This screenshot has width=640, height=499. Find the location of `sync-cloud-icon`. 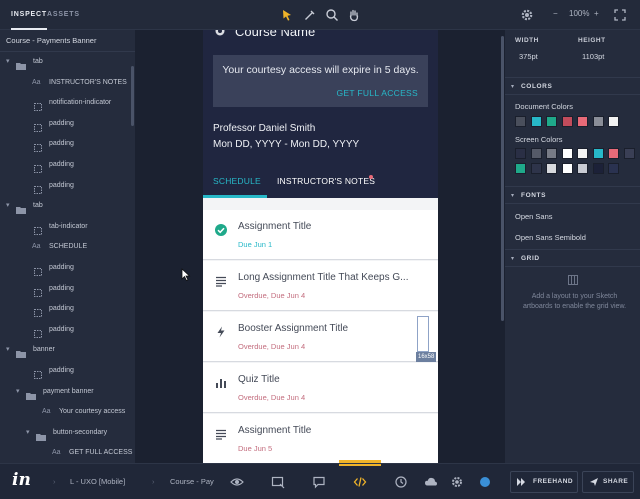

sync-cloud-icon is located at coordinates (431, 482).